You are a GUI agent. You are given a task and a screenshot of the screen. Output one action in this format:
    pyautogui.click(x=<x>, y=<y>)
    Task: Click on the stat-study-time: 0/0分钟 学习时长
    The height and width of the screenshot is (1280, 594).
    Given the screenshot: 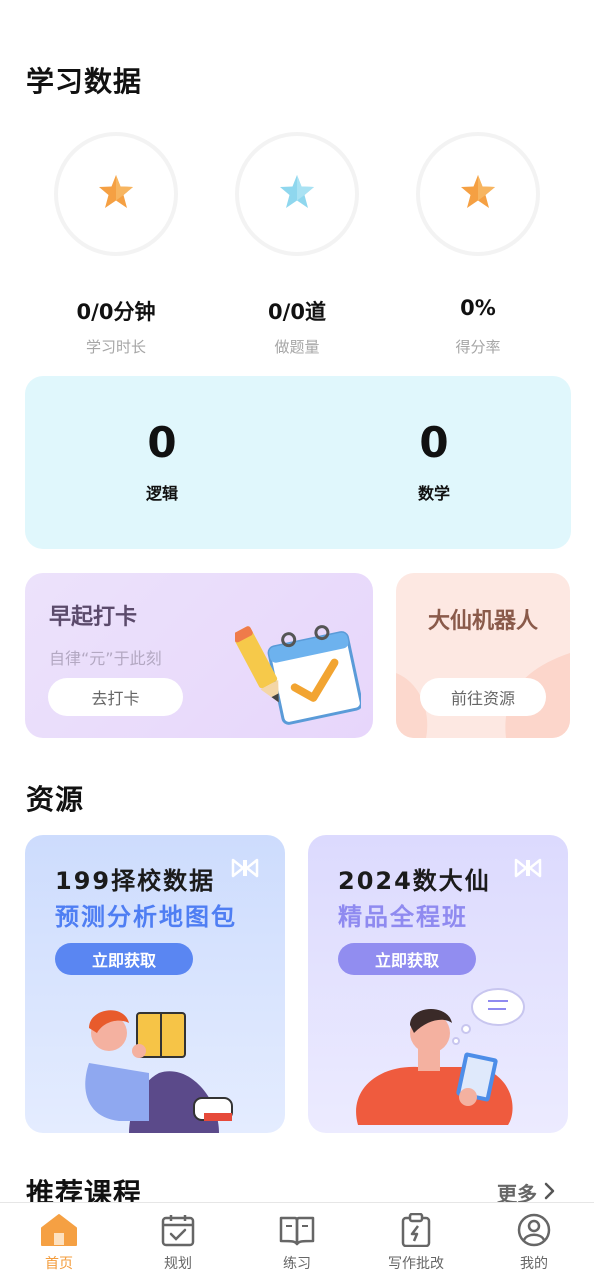 What is the action you would take?
    pyautogui.click(x=116, y=244)
    